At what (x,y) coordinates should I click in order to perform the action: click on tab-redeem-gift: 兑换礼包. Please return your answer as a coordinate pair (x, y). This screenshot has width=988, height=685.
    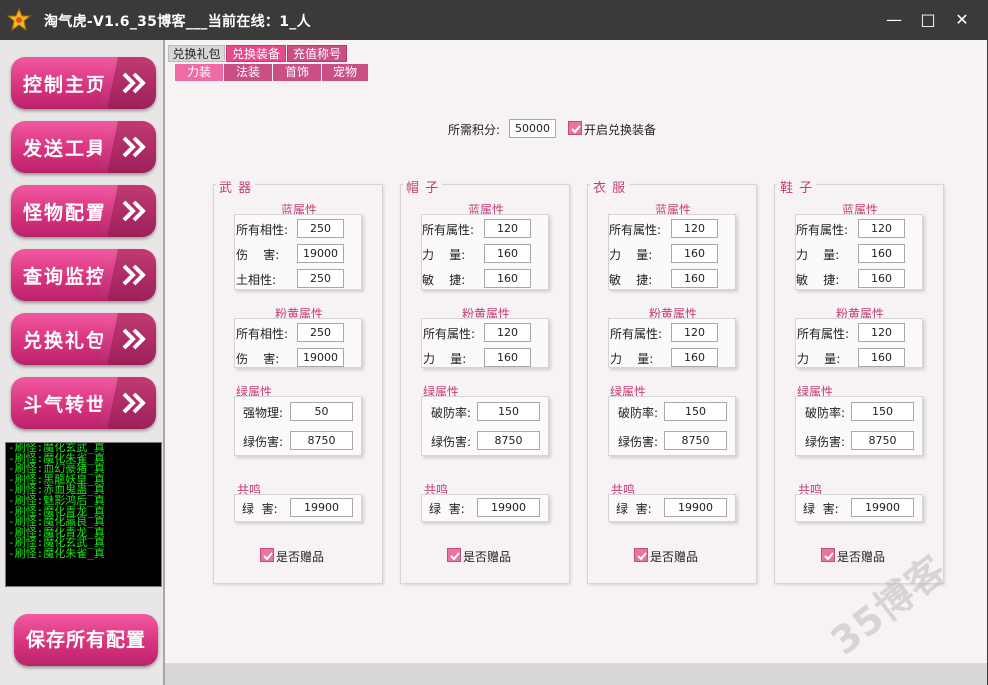
    Looking at the image, I should click on (196, 53).